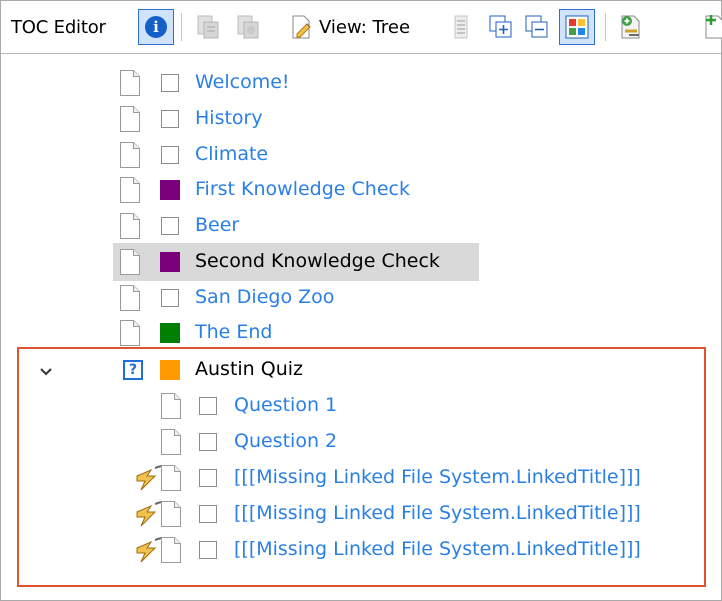 The height and width of the screenshot is (601, 722). Describe the element at coordinates (217, 225) in the screenshot. I see `toc-item-label: Beer` at that location.